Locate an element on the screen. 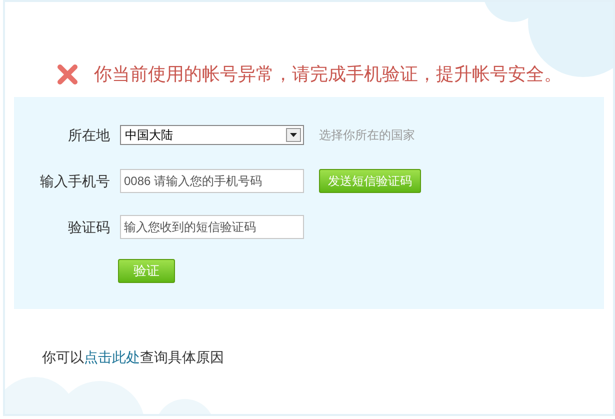 The height and width of the screenshot is (419, 615). reason-sentence: 你可以点击此处查询具体原因 is located at coordinates (133, 357).